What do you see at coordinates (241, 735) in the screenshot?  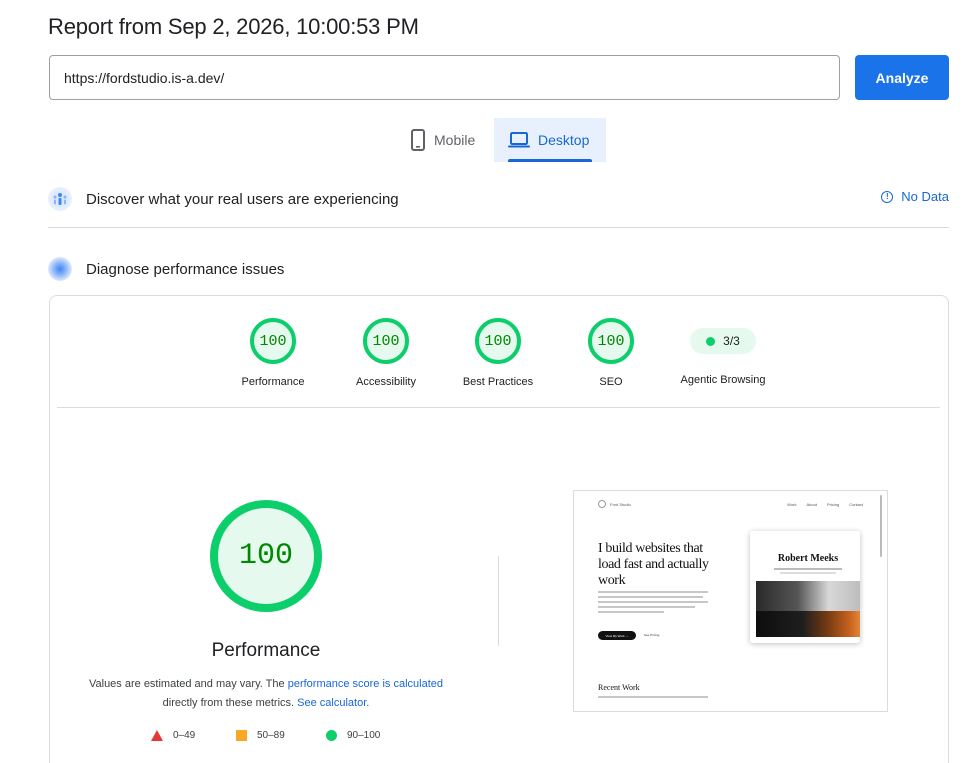 I see `average-square-icon` at bounding box center [241, 735].